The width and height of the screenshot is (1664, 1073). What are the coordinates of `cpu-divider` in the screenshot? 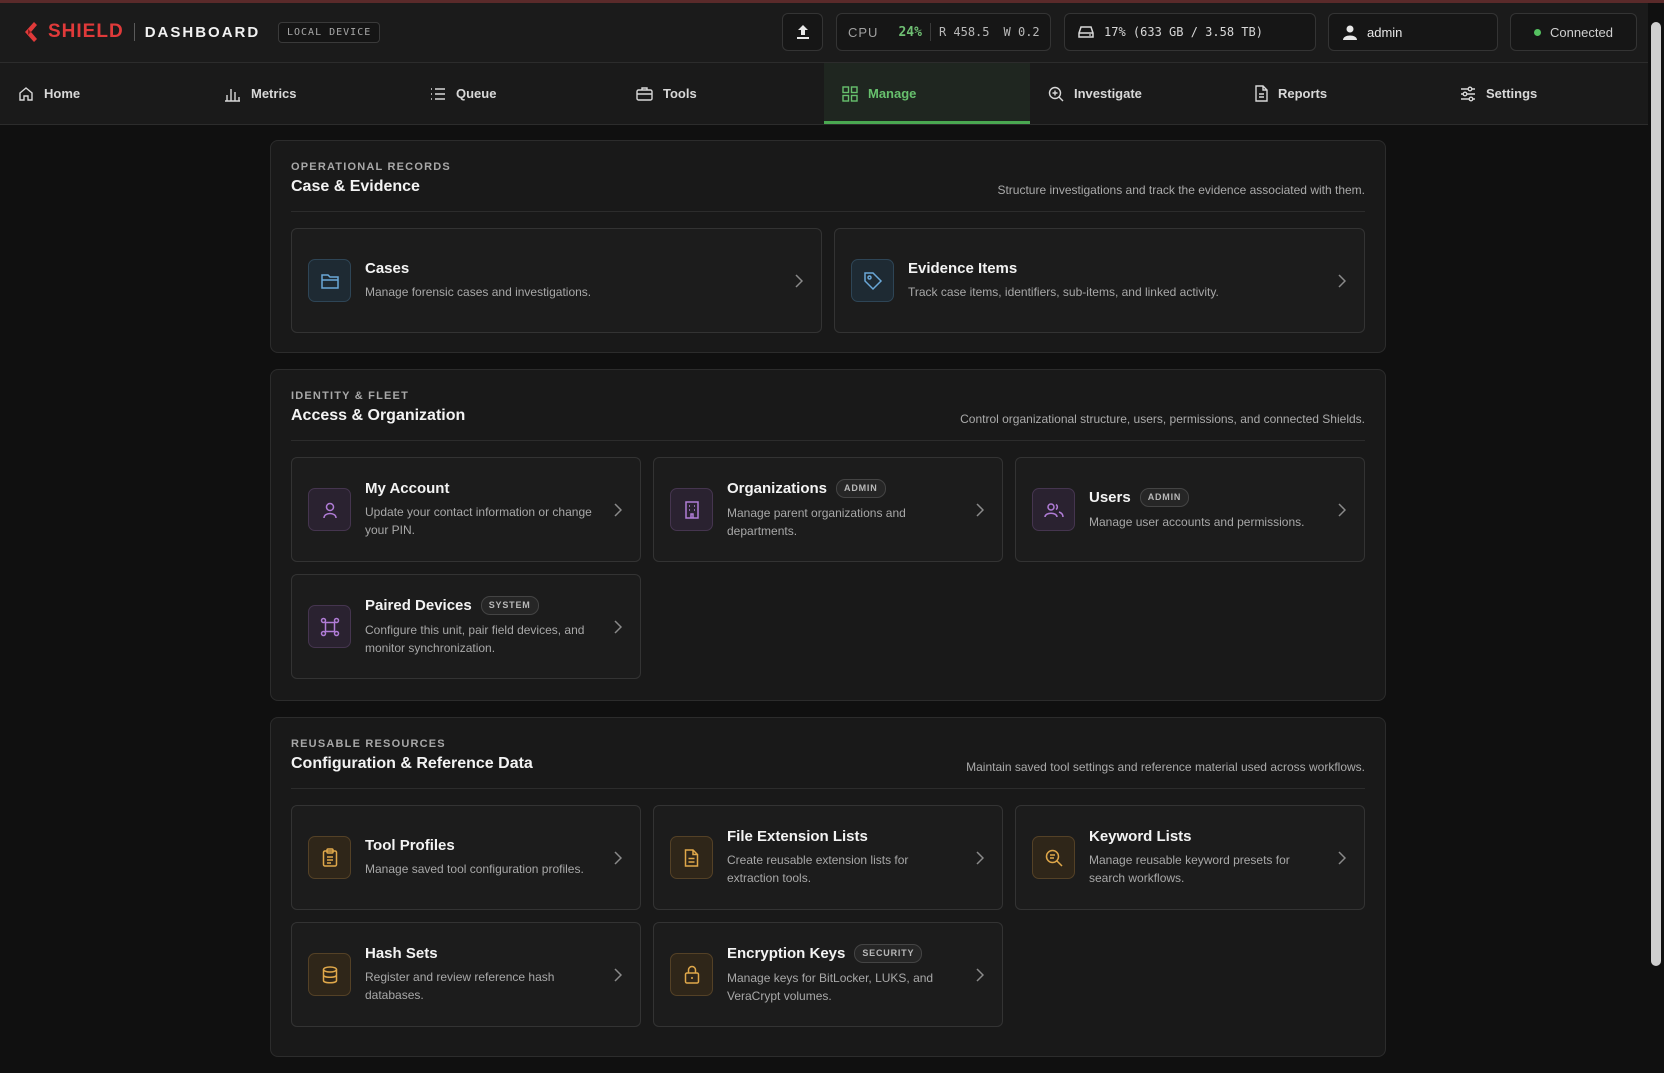 It's located at (930, 32).